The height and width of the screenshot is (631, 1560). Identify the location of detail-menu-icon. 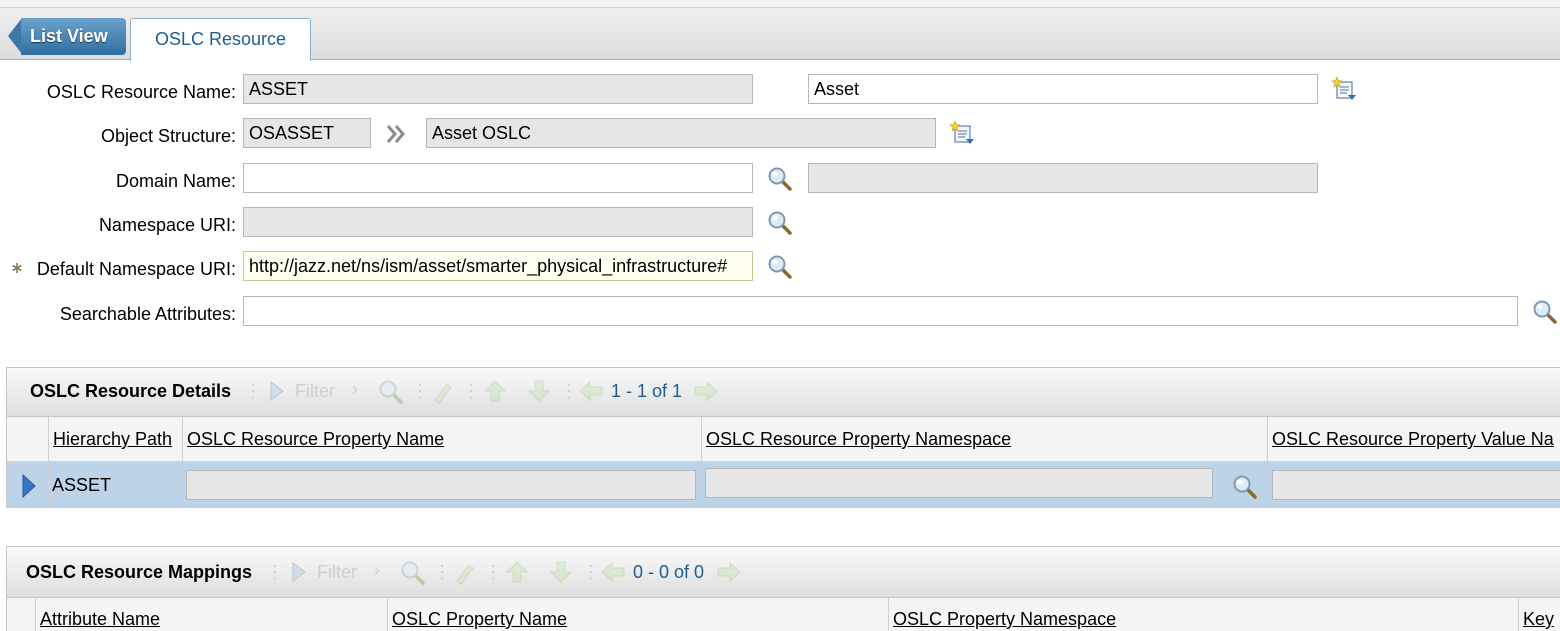
(397, 134).